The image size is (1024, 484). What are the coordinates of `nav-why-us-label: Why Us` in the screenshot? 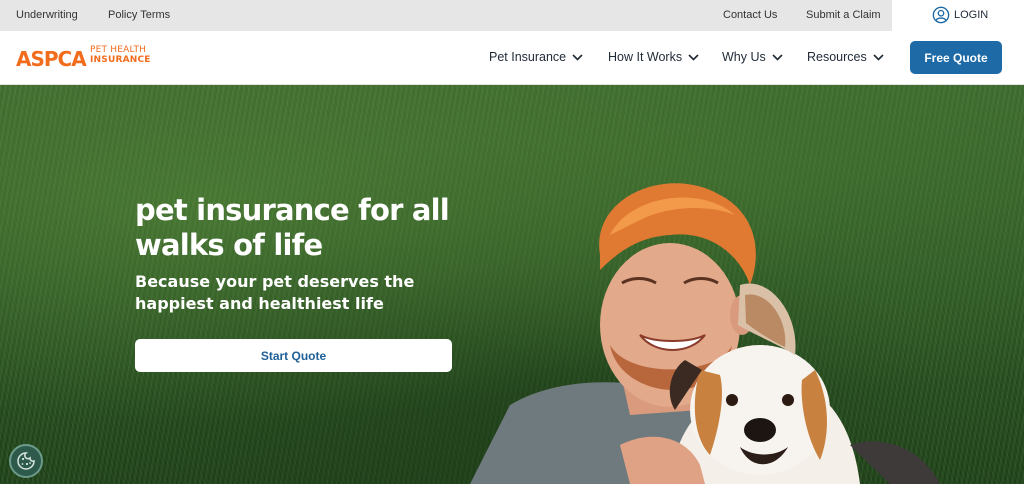 It's located at (744, 57).